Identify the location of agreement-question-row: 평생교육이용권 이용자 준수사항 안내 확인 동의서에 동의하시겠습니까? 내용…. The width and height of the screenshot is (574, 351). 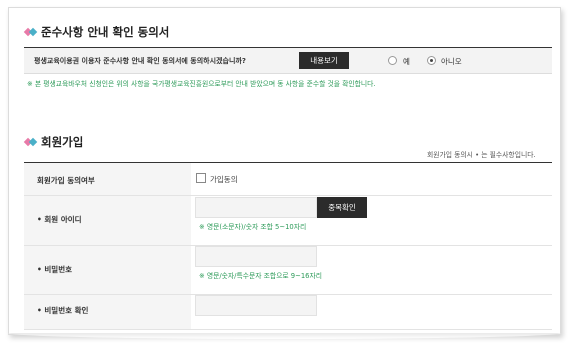
(288, 61).